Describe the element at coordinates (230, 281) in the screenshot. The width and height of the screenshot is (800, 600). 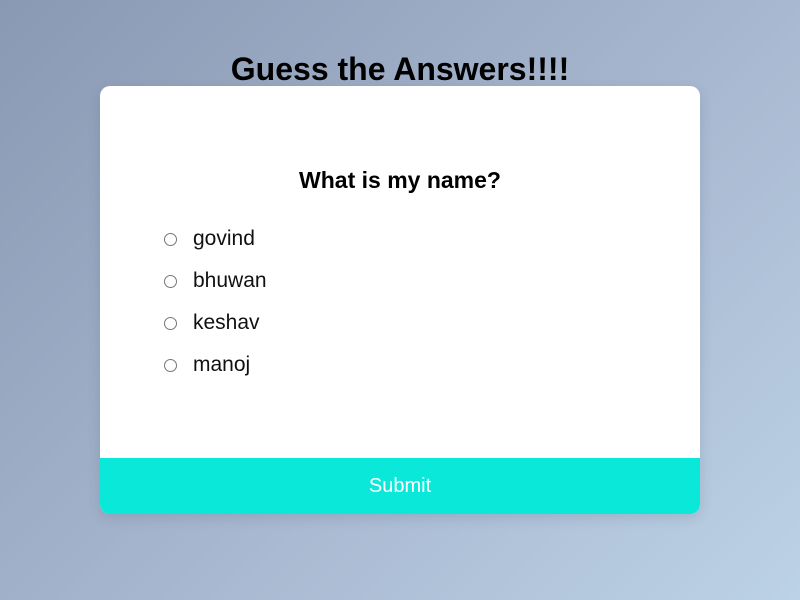
I see `answer-label-2: bhuwan` at that location.